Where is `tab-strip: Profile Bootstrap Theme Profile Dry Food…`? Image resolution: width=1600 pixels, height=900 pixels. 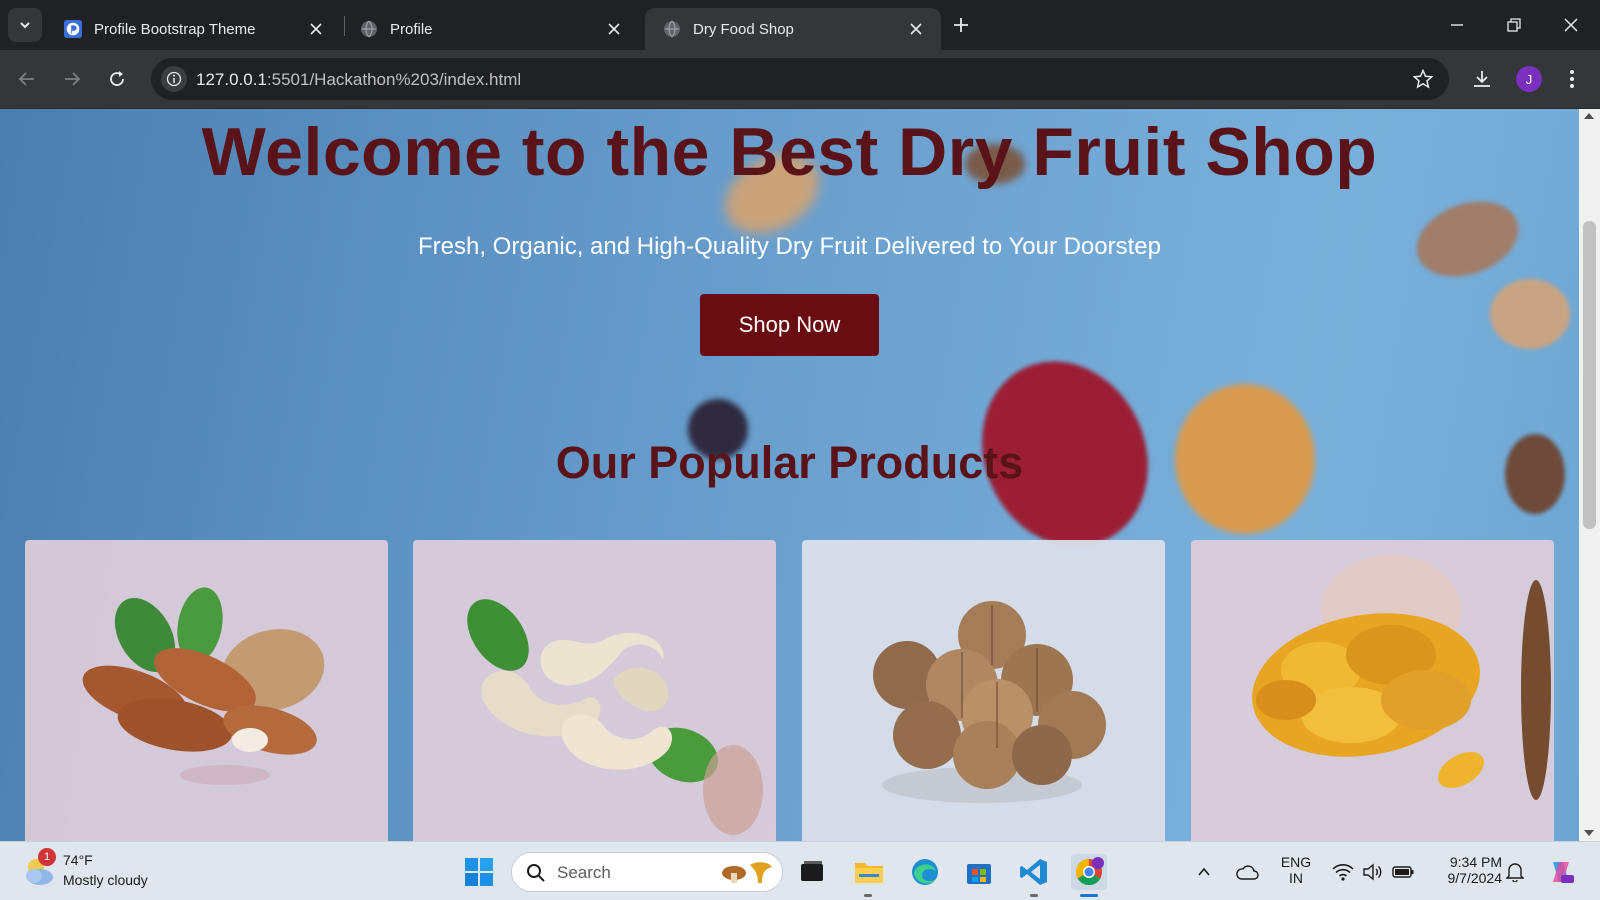
tab-strip: Profile Bootstrap Theme Profile Dry Food… is located at coordinates (800, 25).